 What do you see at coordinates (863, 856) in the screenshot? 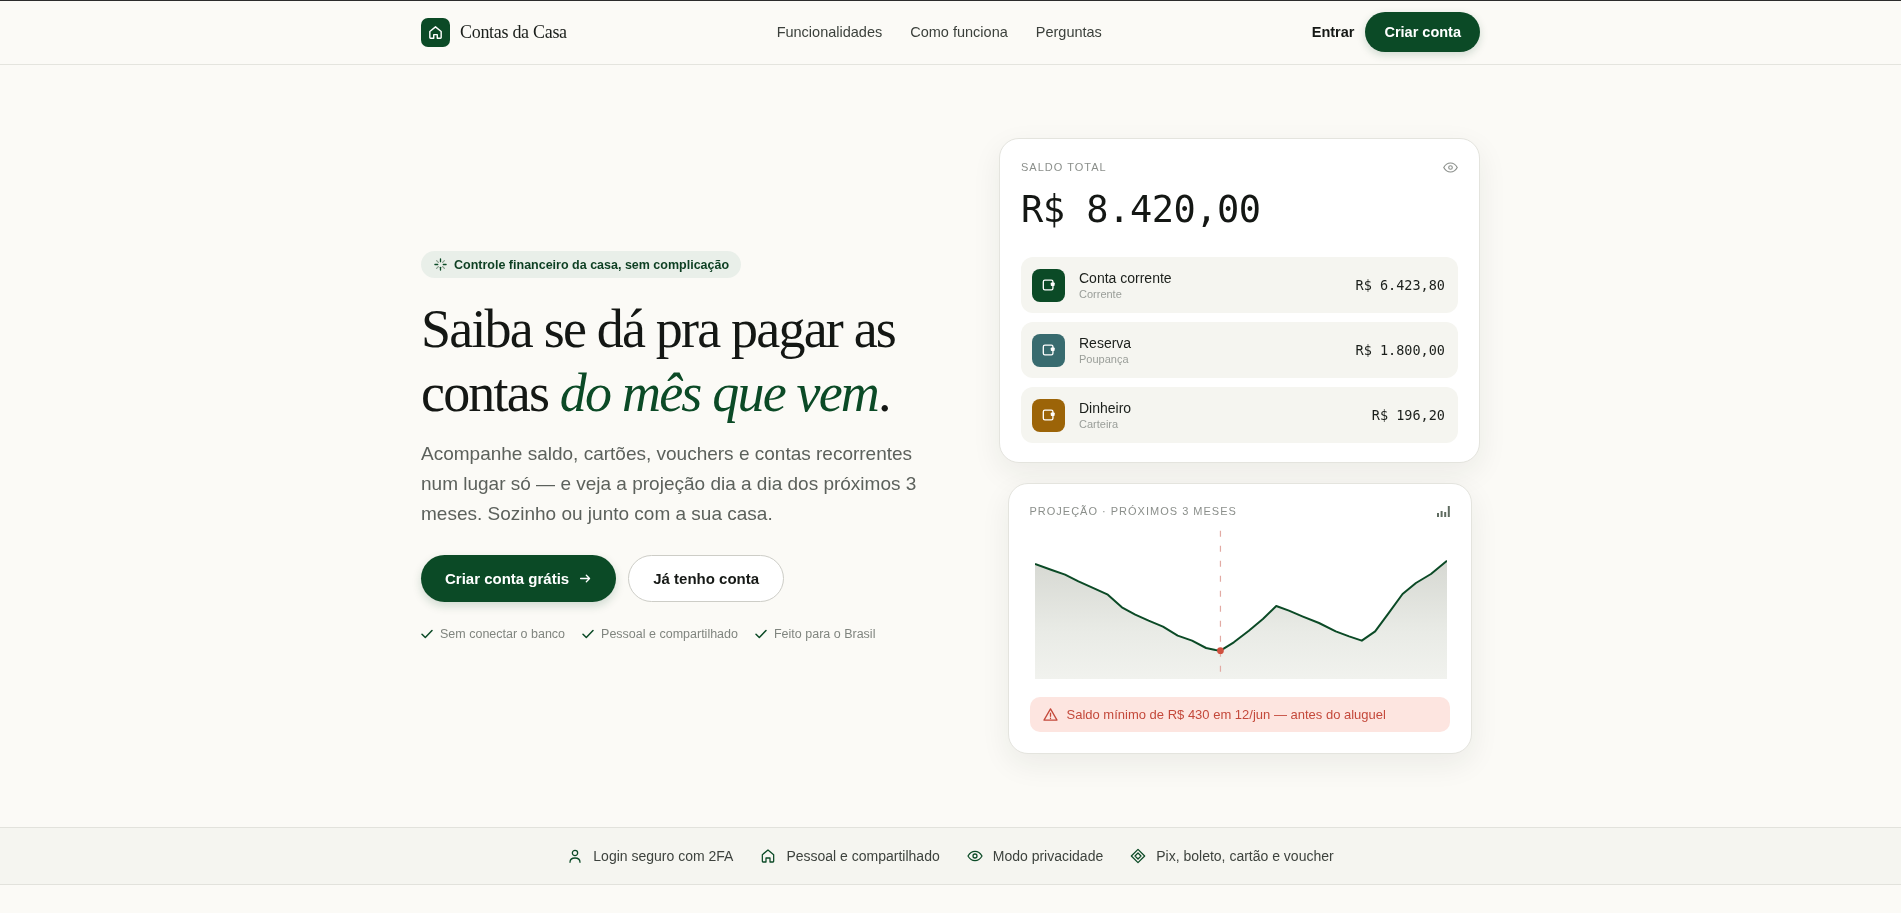
I see `trust-text: Pessoal e compartilhado` at bounding box center [863, 856].